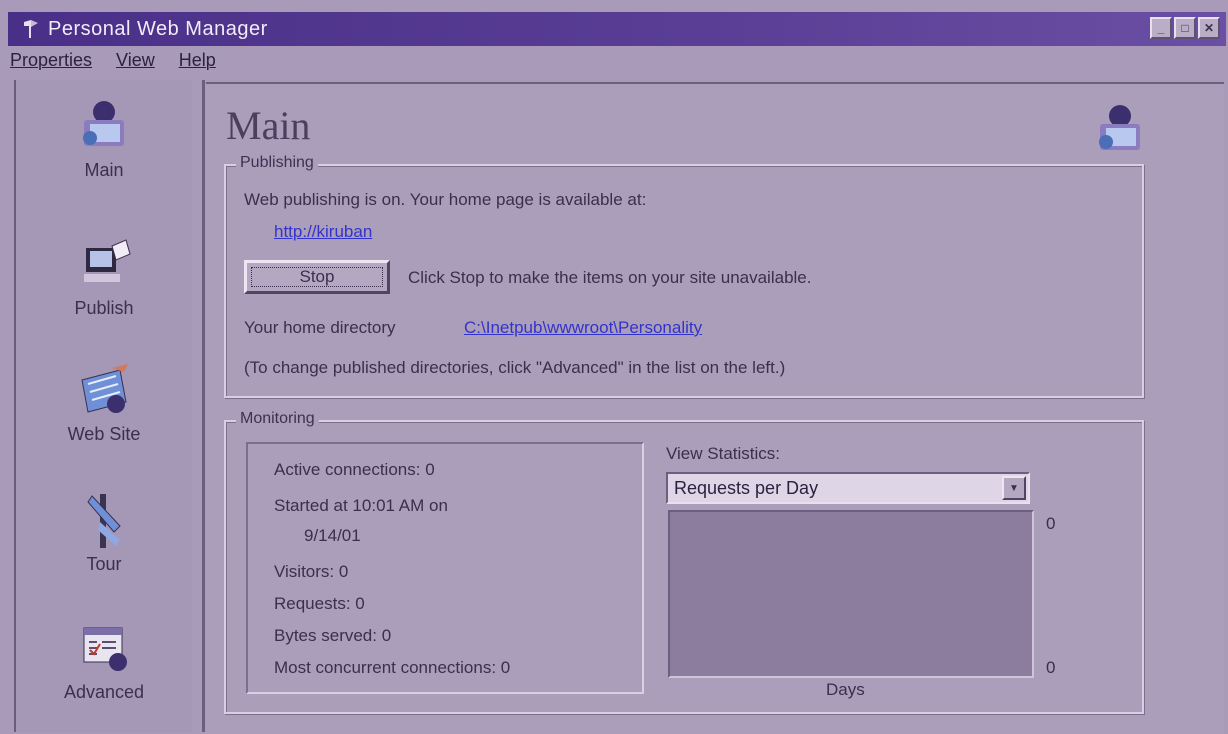 The height and width of the screenshot is (734, 1228). Describe the element at coordinates (277, 163) in the screenshot. I see `publishing-label: Publishing` at that location.